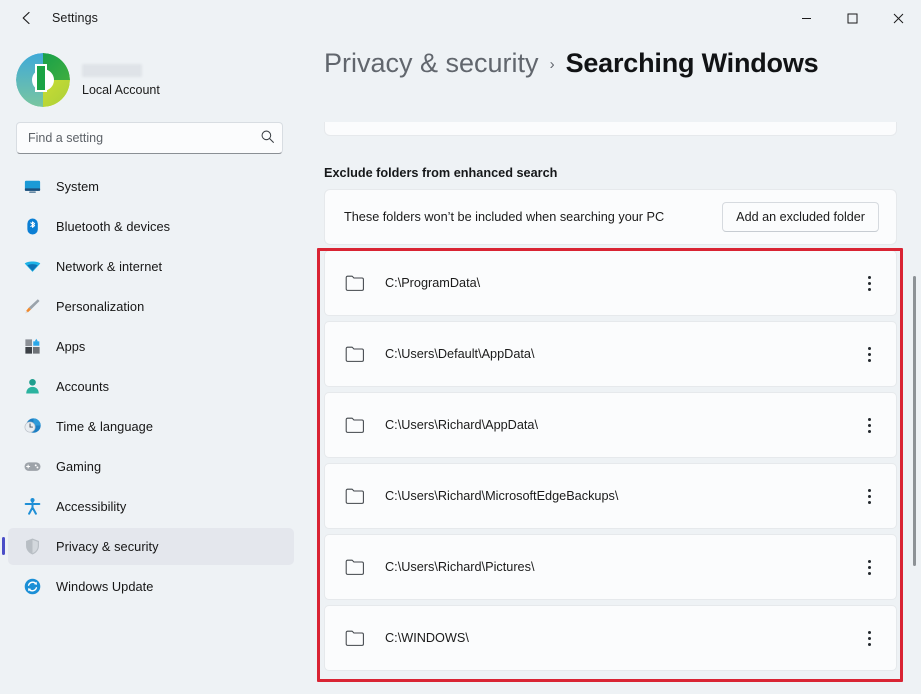  Describe the element at coordinates (107, 546) in the screenshot. I see `sidebar-item-label: Privacy & security` at that location.